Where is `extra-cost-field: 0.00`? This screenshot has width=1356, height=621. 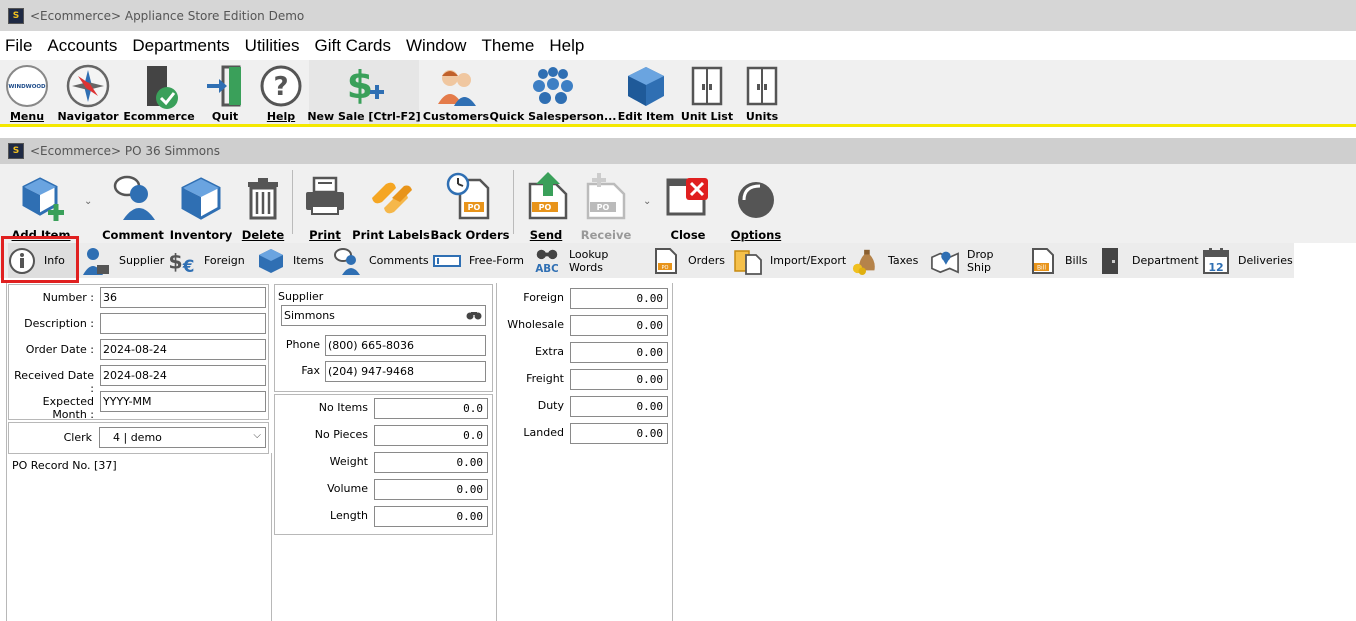 extra-cost-field: 0.00 is located at coordinates (619, 352).